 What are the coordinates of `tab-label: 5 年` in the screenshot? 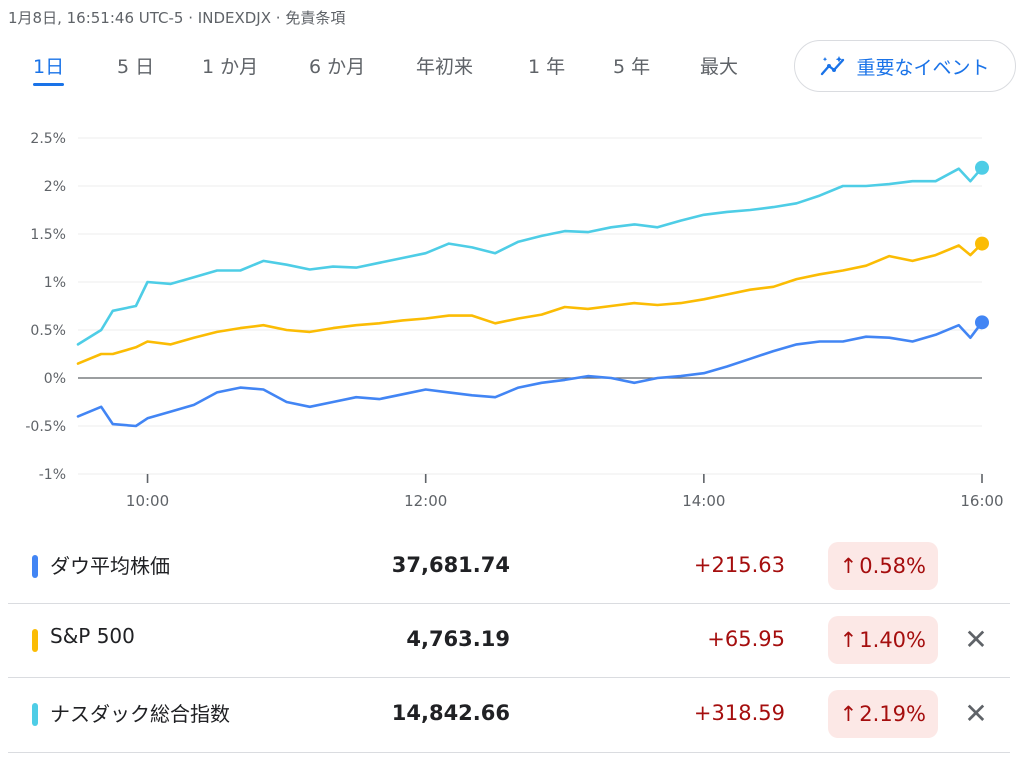 It's located at (632, 67).